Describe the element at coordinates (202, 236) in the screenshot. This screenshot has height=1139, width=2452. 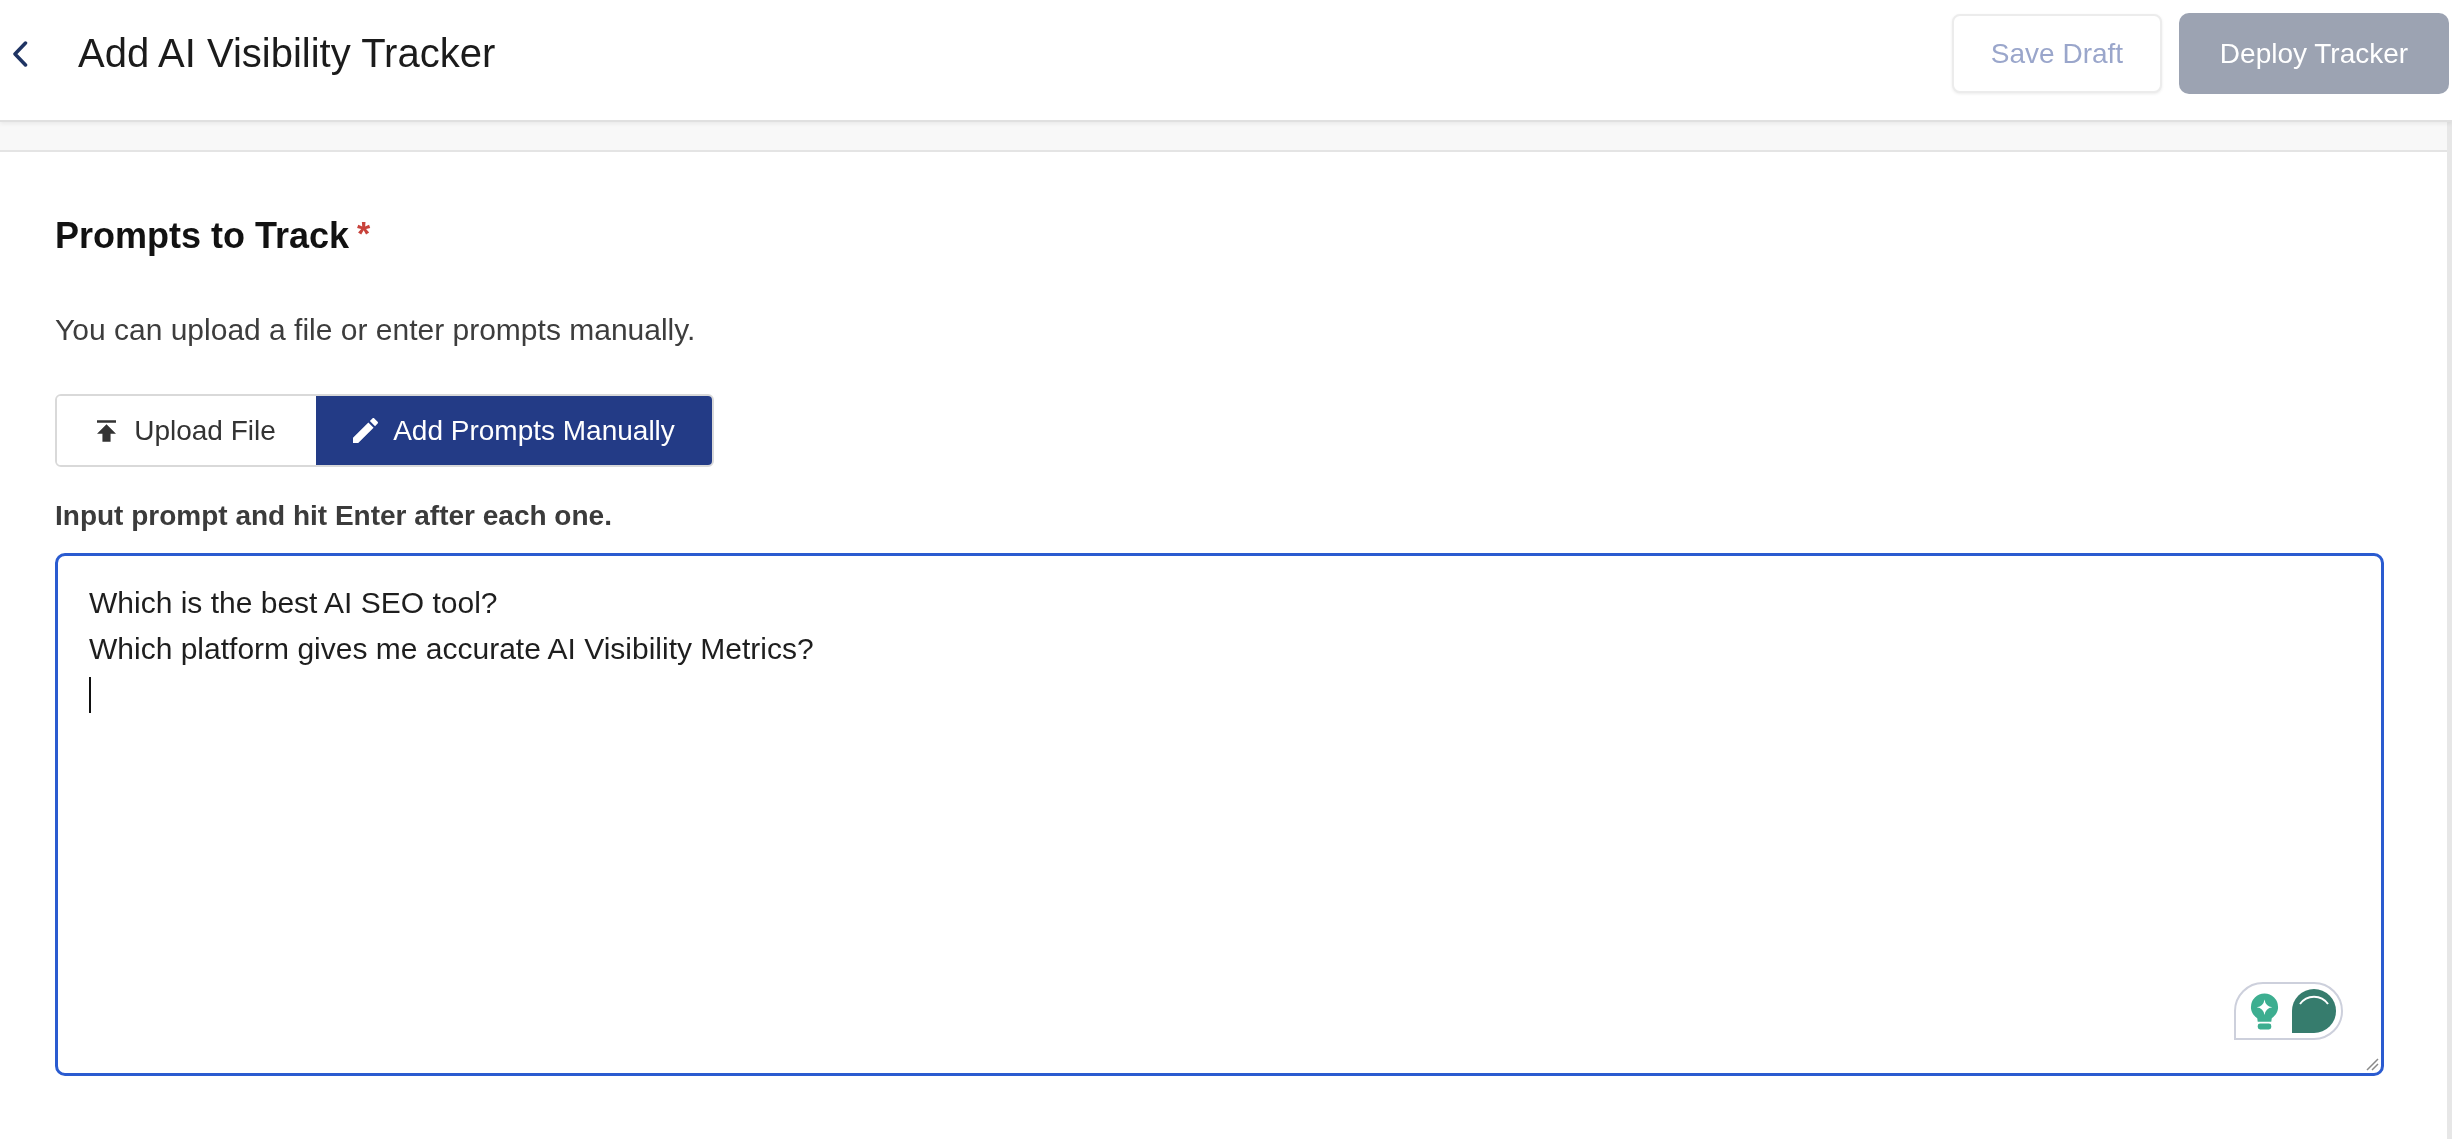
I see `section-heading: Prompts to Track` at that location.